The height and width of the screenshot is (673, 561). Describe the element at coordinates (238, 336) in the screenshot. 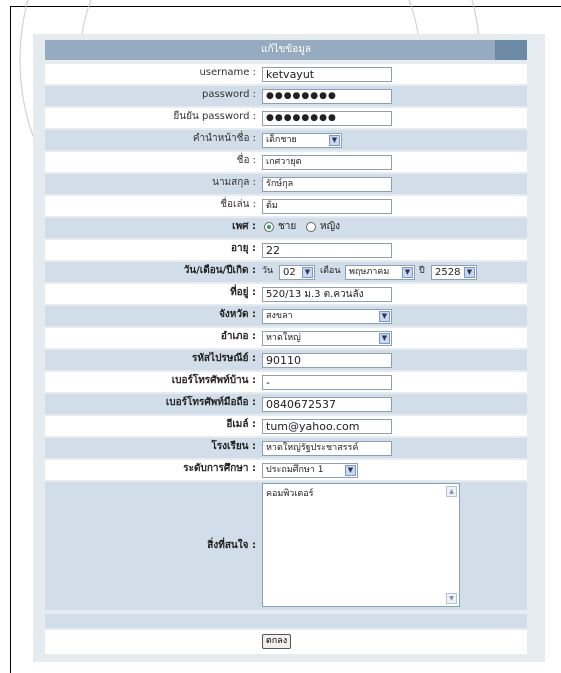

I see `district-label: อำเภอ :` at that location.